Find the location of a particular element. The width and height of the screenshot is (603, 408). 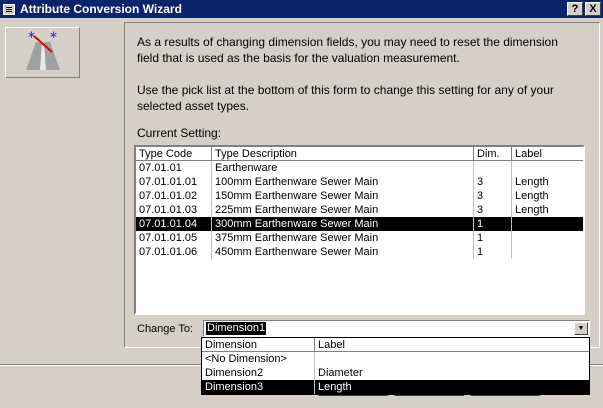

cell-type-code: 07.01.01.05 is located at coordinates (174, 238).